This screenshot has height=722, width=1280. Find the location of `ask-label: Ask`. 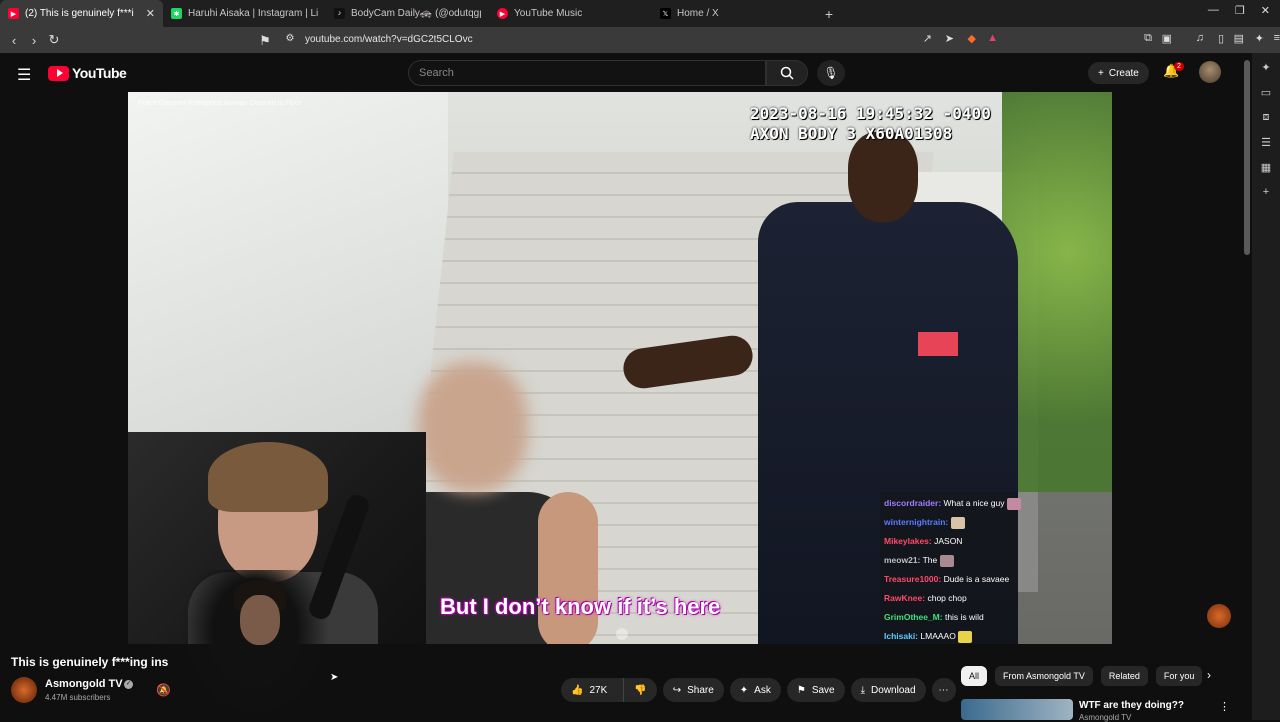

ask-label: Ask is located at coordinates (762, 690).